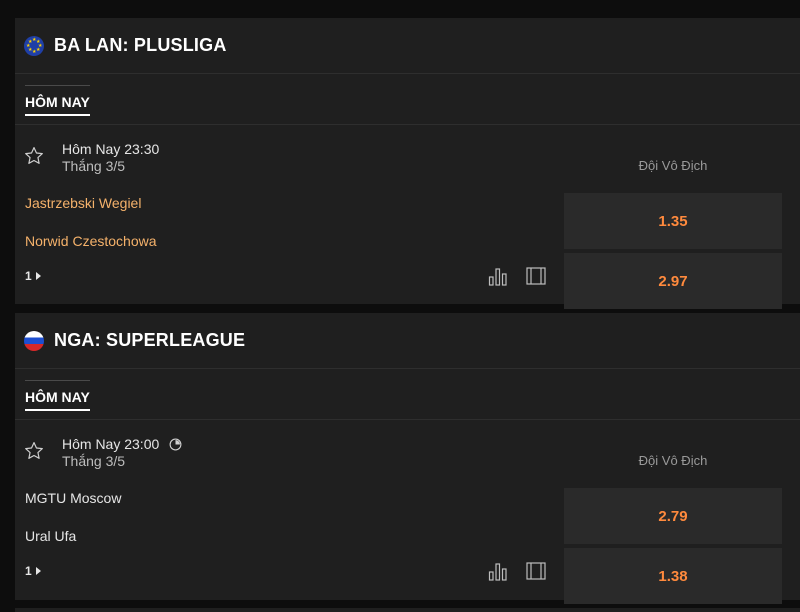 The height and width of the screenshot is (612, 800). I want to click on match-time-text: Hôm Nay 23:00, so click(111, 444).